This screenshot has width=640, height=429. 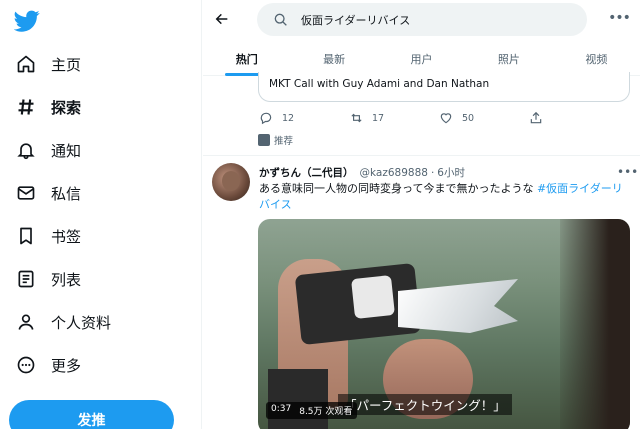 I want to click on share-icon, so click(x=536, y=118).